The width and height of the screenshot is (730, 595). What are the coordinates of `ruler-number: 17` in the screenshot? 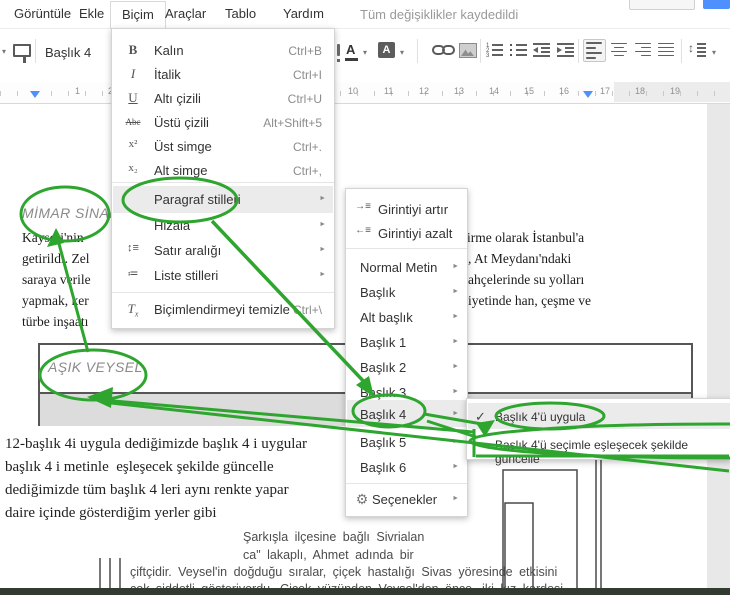 It's located at (605, 91).